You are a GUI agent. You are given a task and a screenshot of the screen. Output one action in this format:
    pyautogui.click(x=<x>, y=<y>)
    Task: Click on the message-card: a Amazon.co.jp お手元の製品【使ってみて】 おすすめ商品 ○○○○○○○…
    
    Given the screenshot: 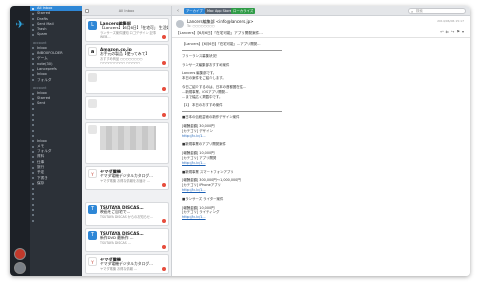 What is the action you would take?
    pyautogui.click(x=127, y=56)
    